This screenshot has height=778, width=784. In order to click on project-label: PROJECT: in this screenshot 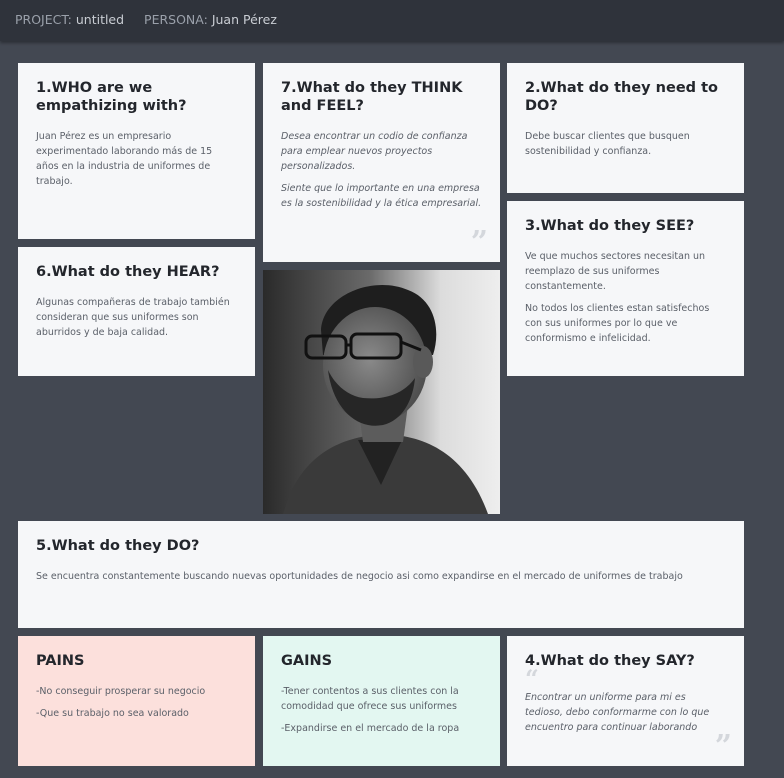, I will do `click(43, 19)`.